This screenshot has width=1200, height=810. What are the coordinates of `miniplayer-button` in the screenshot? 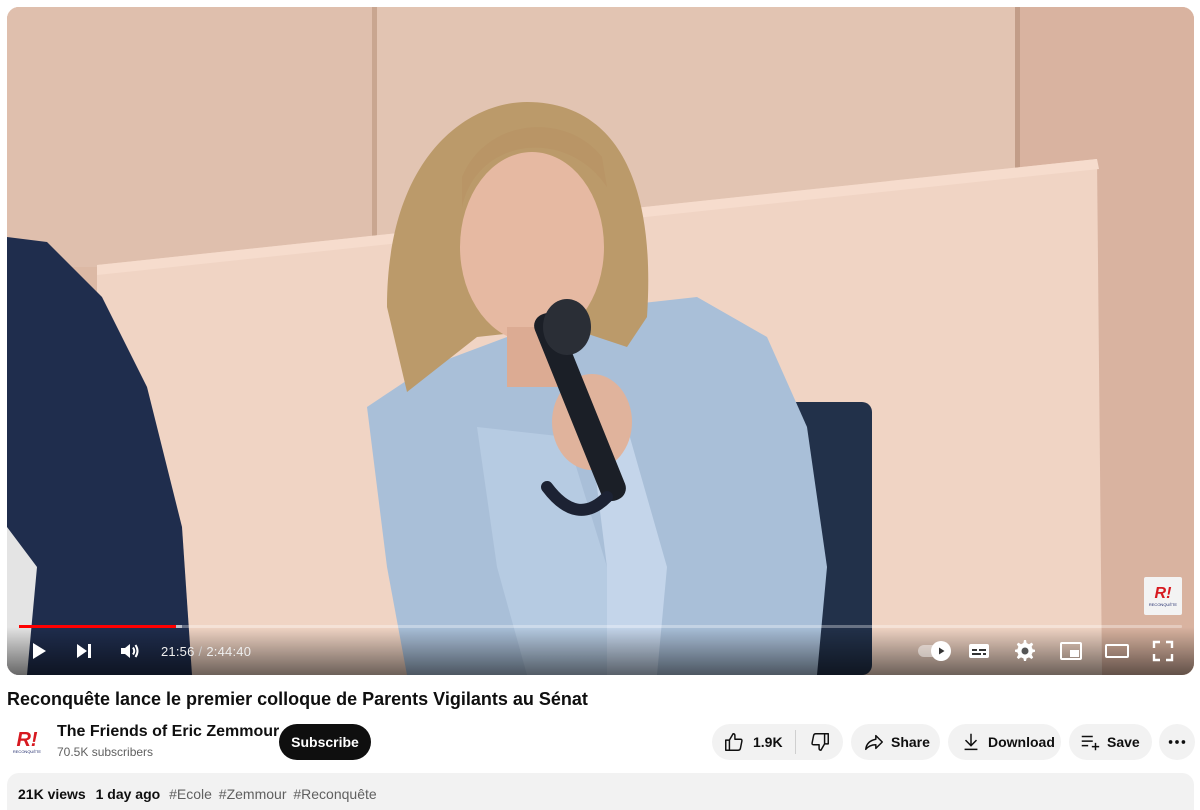 It's located at (1071, 651).